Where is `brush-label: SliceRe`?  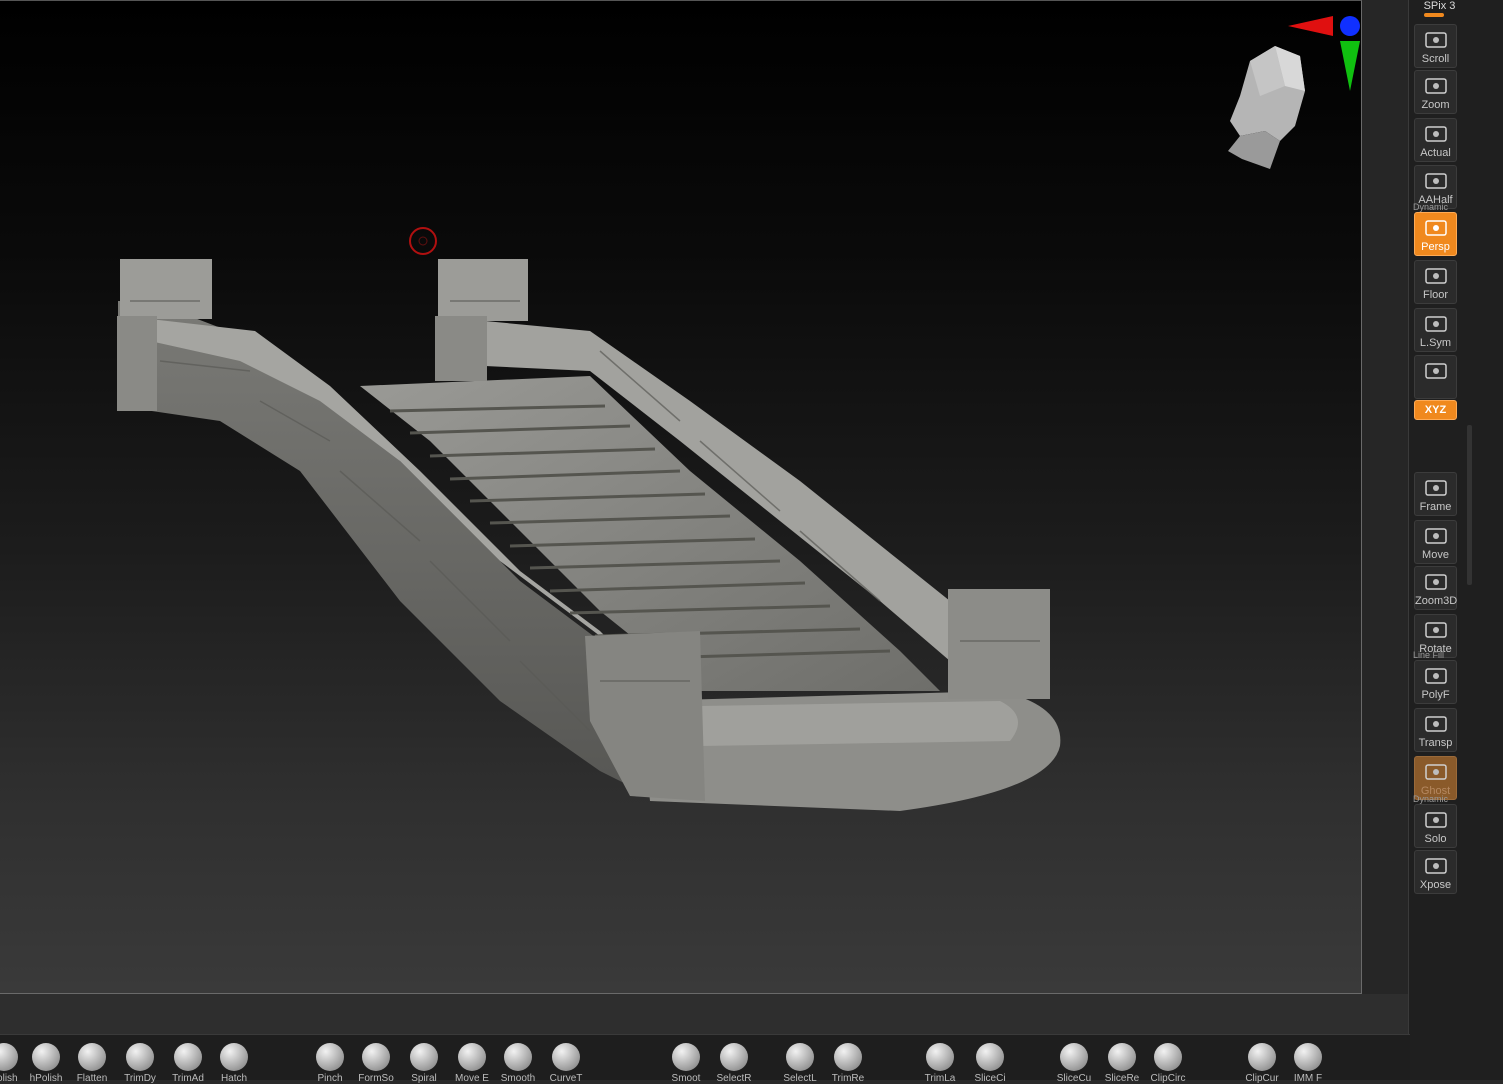 brush-label: SliceRe is located at coordinates (1122, 1078).